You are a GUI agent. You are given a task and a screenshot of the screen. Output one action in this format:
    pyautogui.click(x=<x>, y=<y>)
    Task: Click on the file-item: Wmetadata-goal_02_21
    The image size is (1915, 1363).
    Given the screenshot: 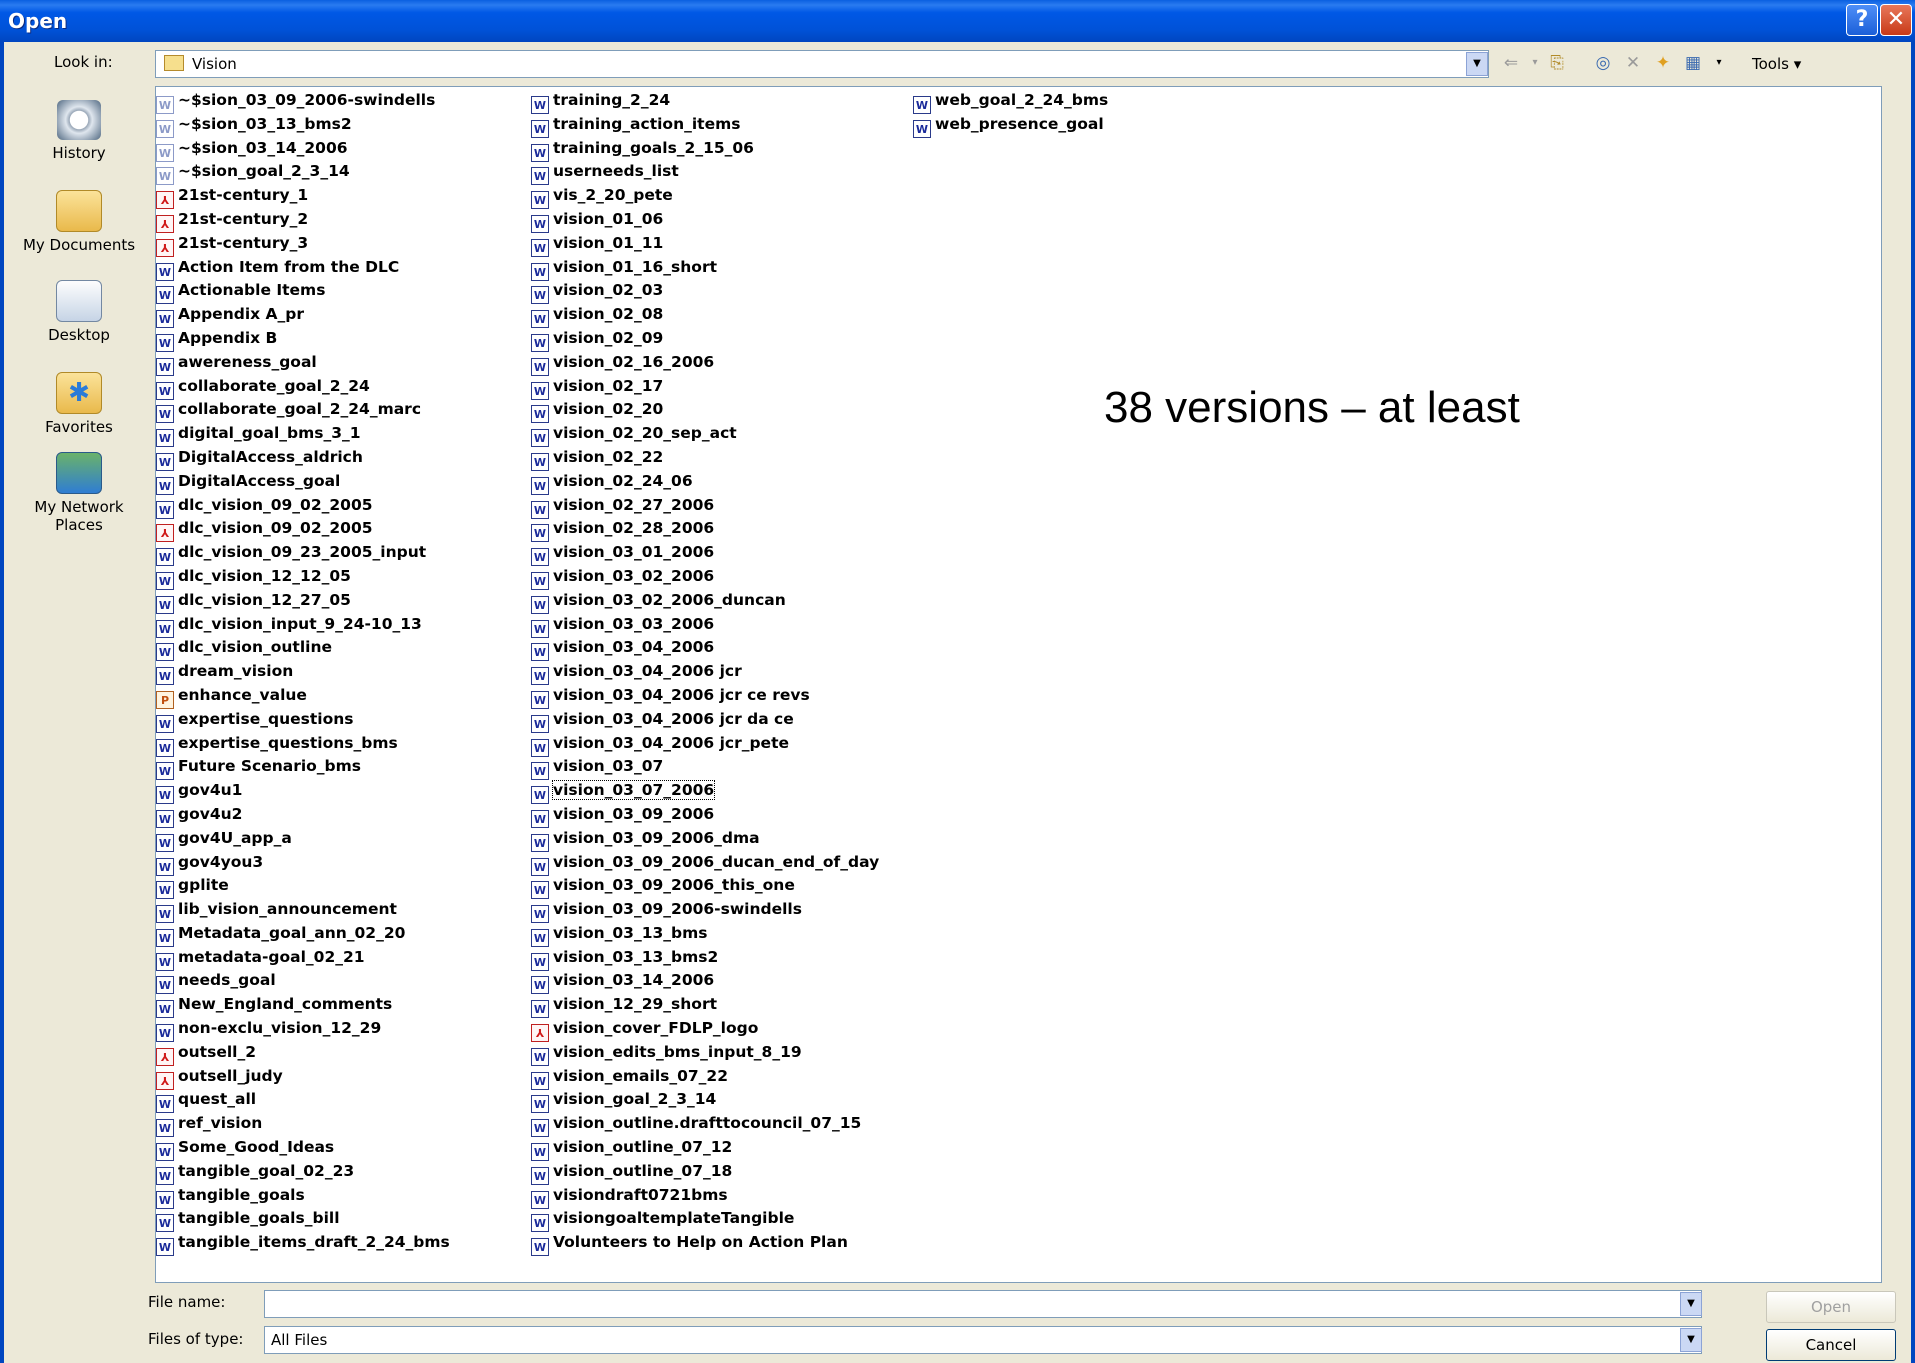 What is the action you would take?
    pyautogui.click(x=303, y=958)
    